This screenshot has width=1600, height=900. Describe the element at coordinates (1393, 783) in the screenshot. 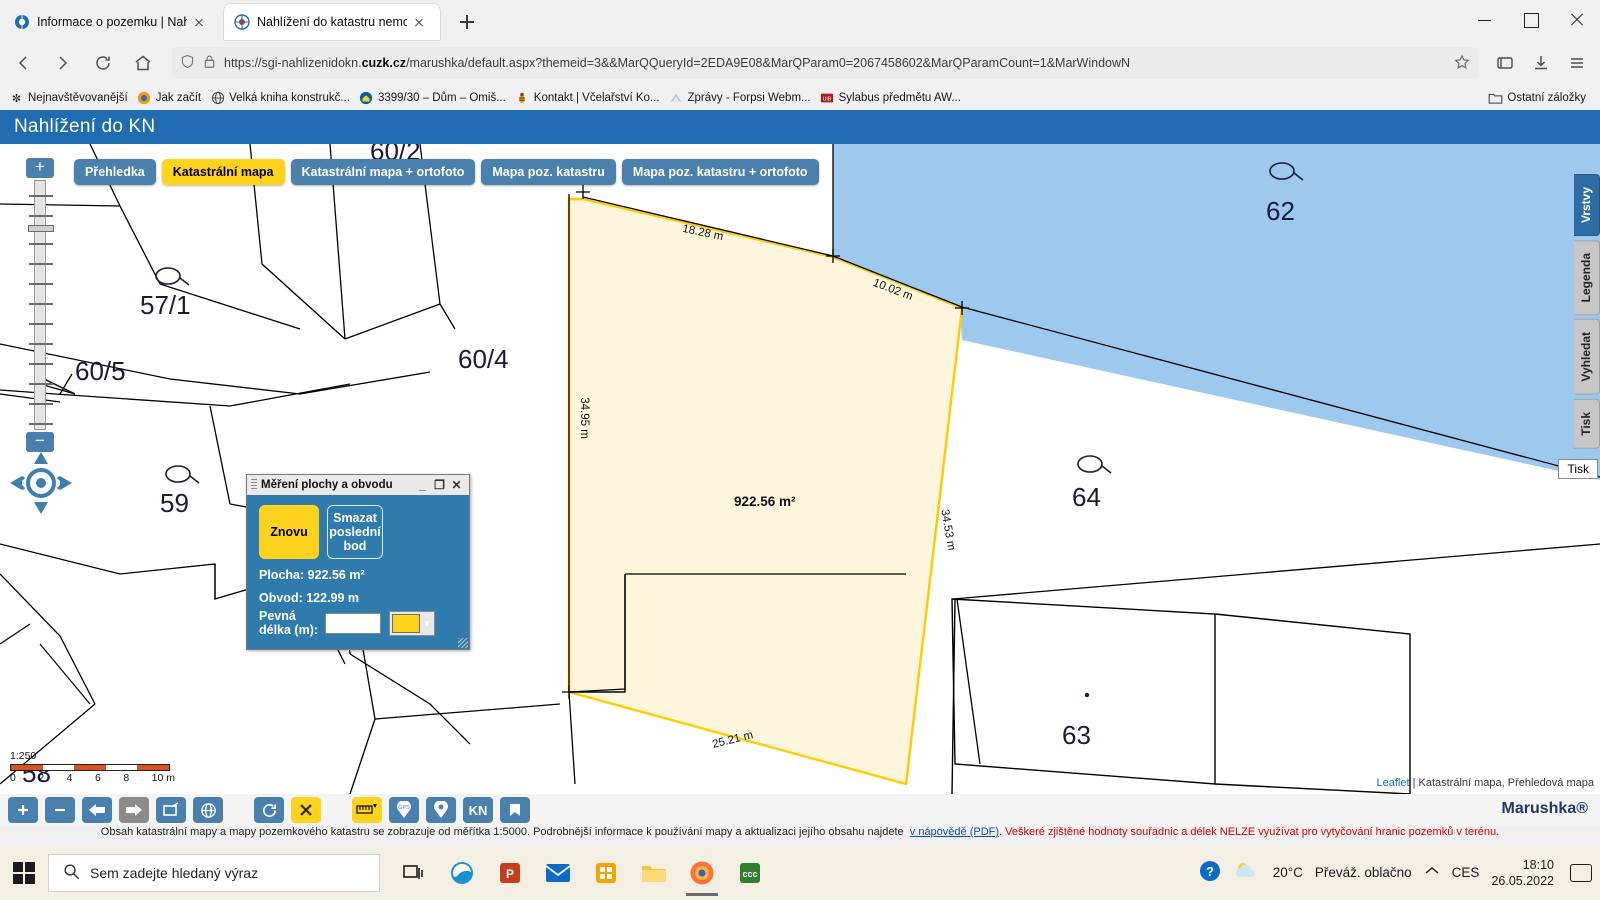

I see `leaflet-link: Leaflet` at that location.